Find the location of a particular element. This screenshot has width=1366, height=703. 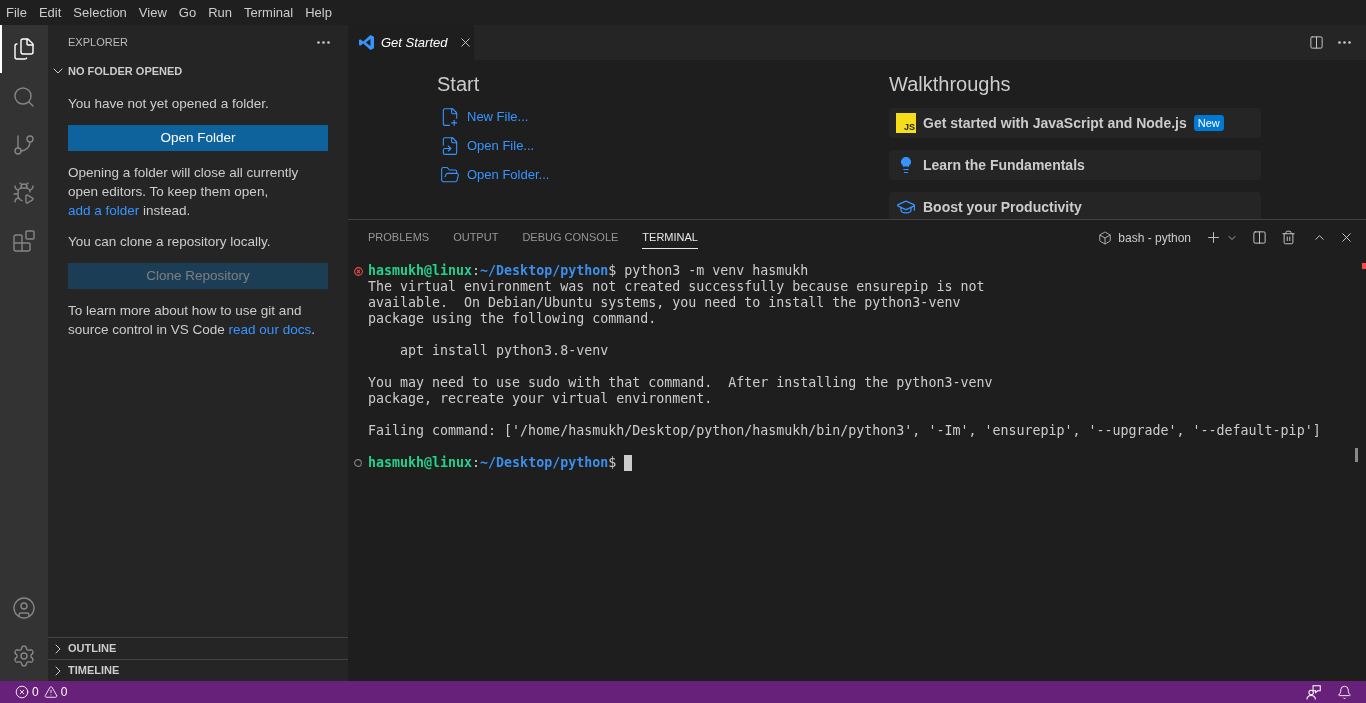

terminal-output: Failing command: ['/home/hasmukh/Desktop/python/hasmukh/bin/python3', '-Im', 'ensurepip', '--upgrade', '--default-pip'] is located at coordinates (844, 431).